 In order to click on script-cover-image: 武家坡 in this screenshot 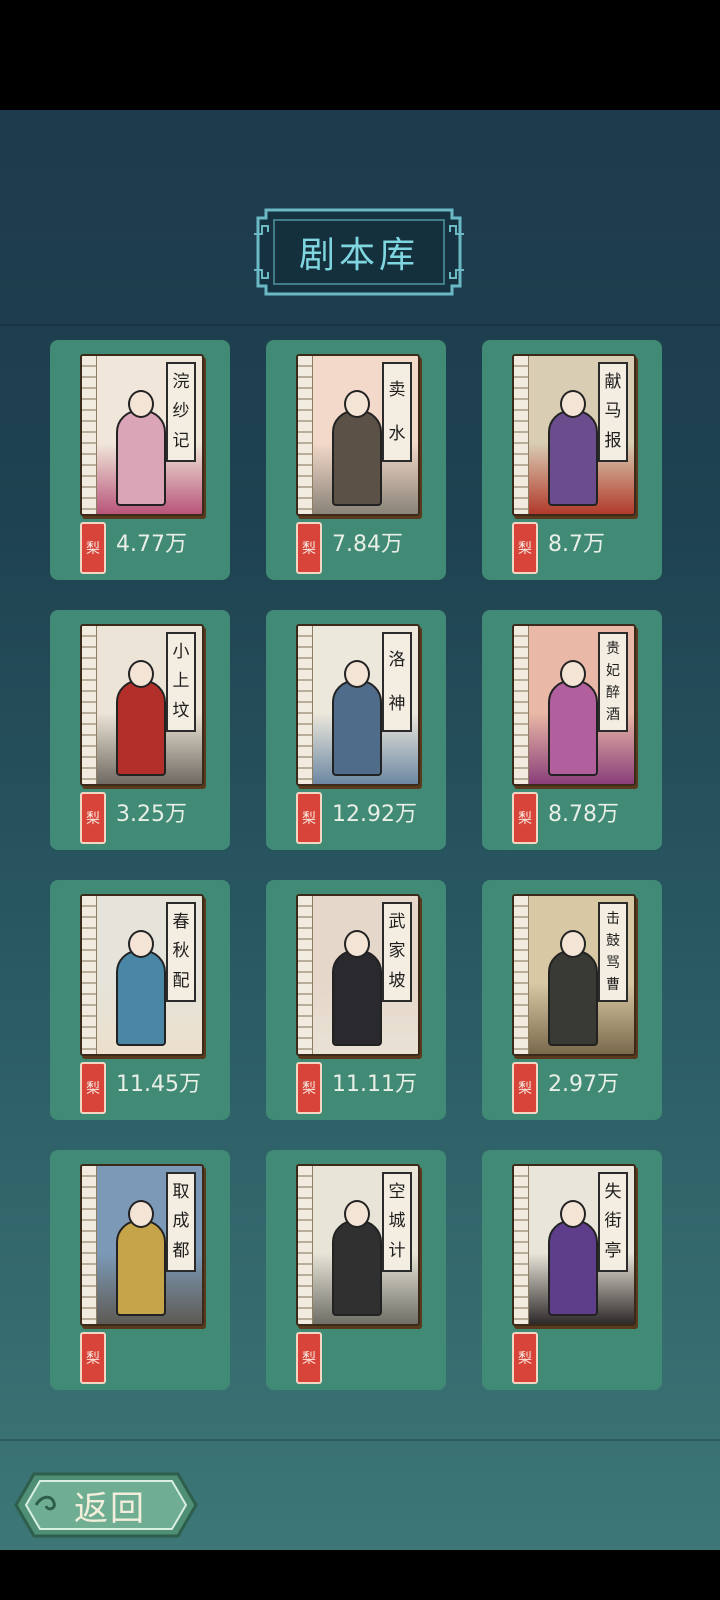, I will do `click(358, 975)`.